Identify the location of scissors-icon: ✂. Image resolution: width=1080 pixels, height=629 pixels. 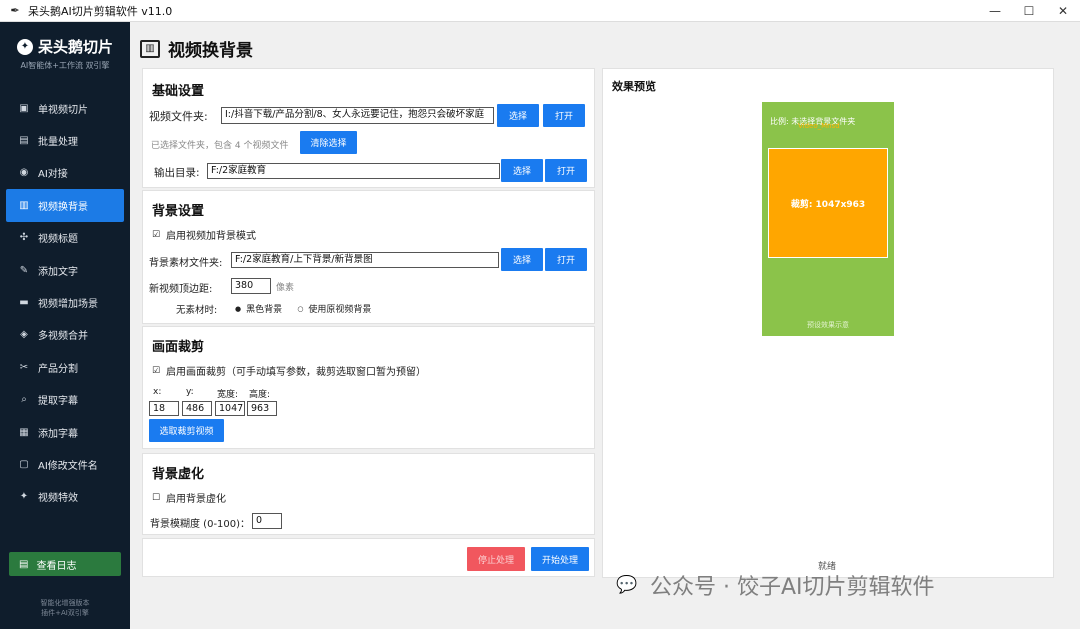
(24, 367).